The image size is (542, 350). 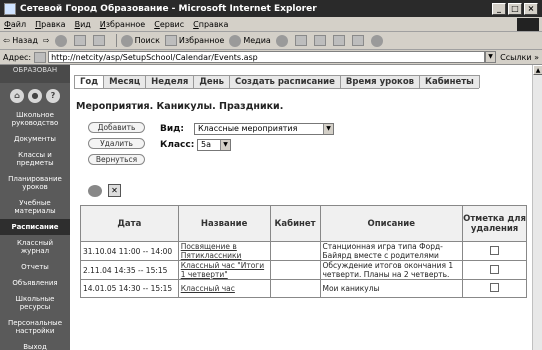 I want to click on menu-help: Справка, so click(x=210, y=24).